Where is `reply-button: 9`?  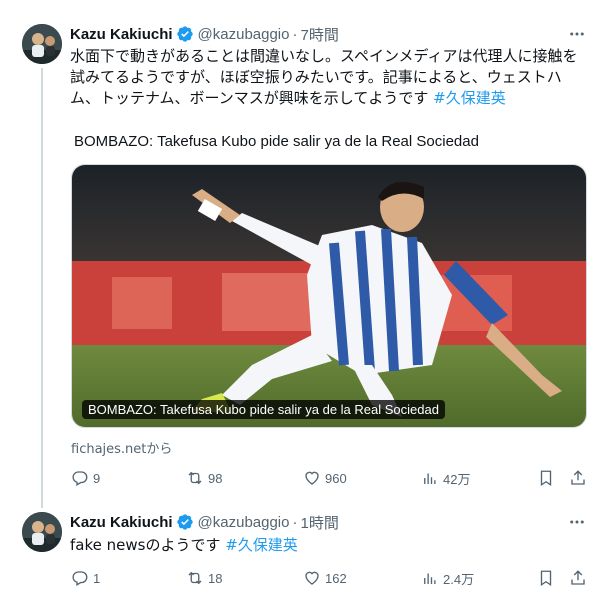
reply-button: 9 is located at coordinates (85, 478).